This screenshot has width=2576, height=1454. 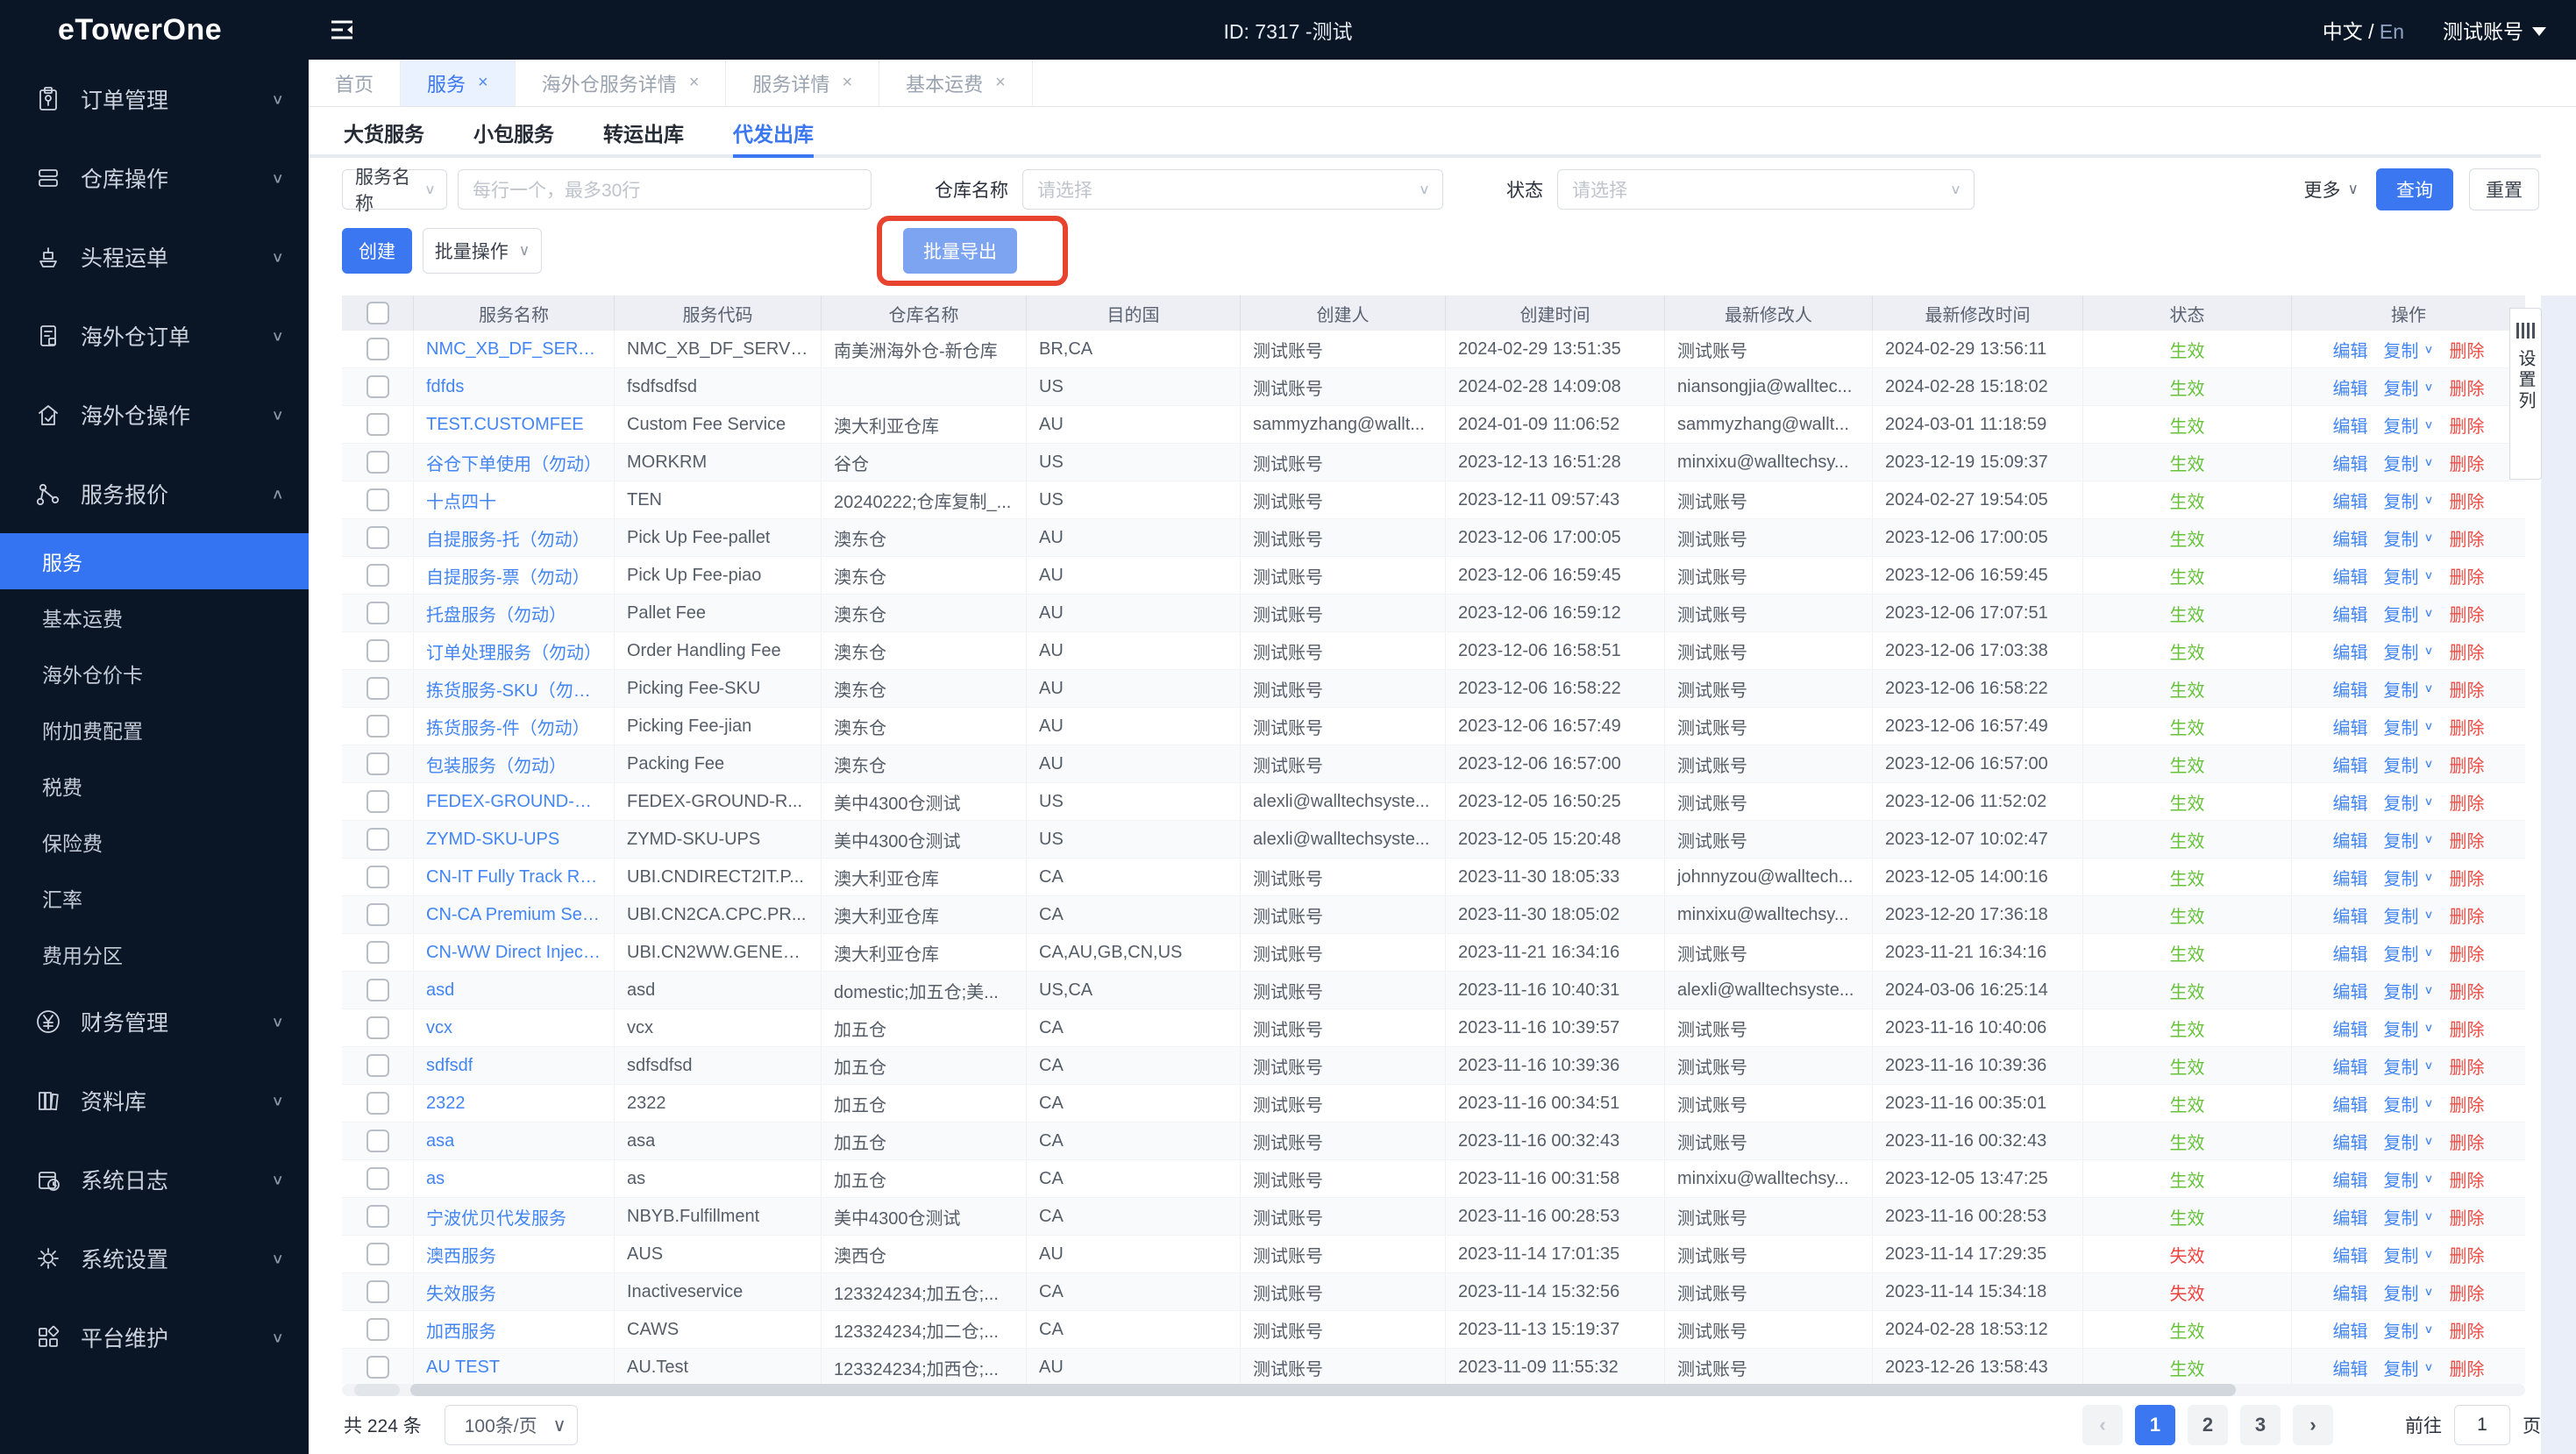 I want to click on page-button-2: 2, so click(x=2208, y=1425).